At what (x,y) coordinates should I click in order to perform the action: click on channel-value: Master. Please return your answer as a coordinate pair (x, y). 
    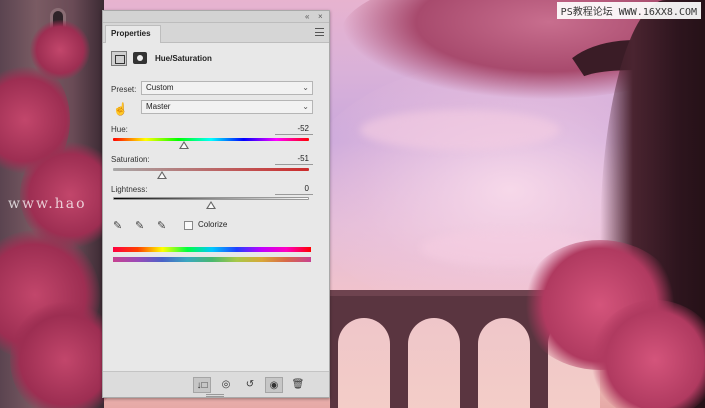
    Looking at the image, I should click on (158, 106).